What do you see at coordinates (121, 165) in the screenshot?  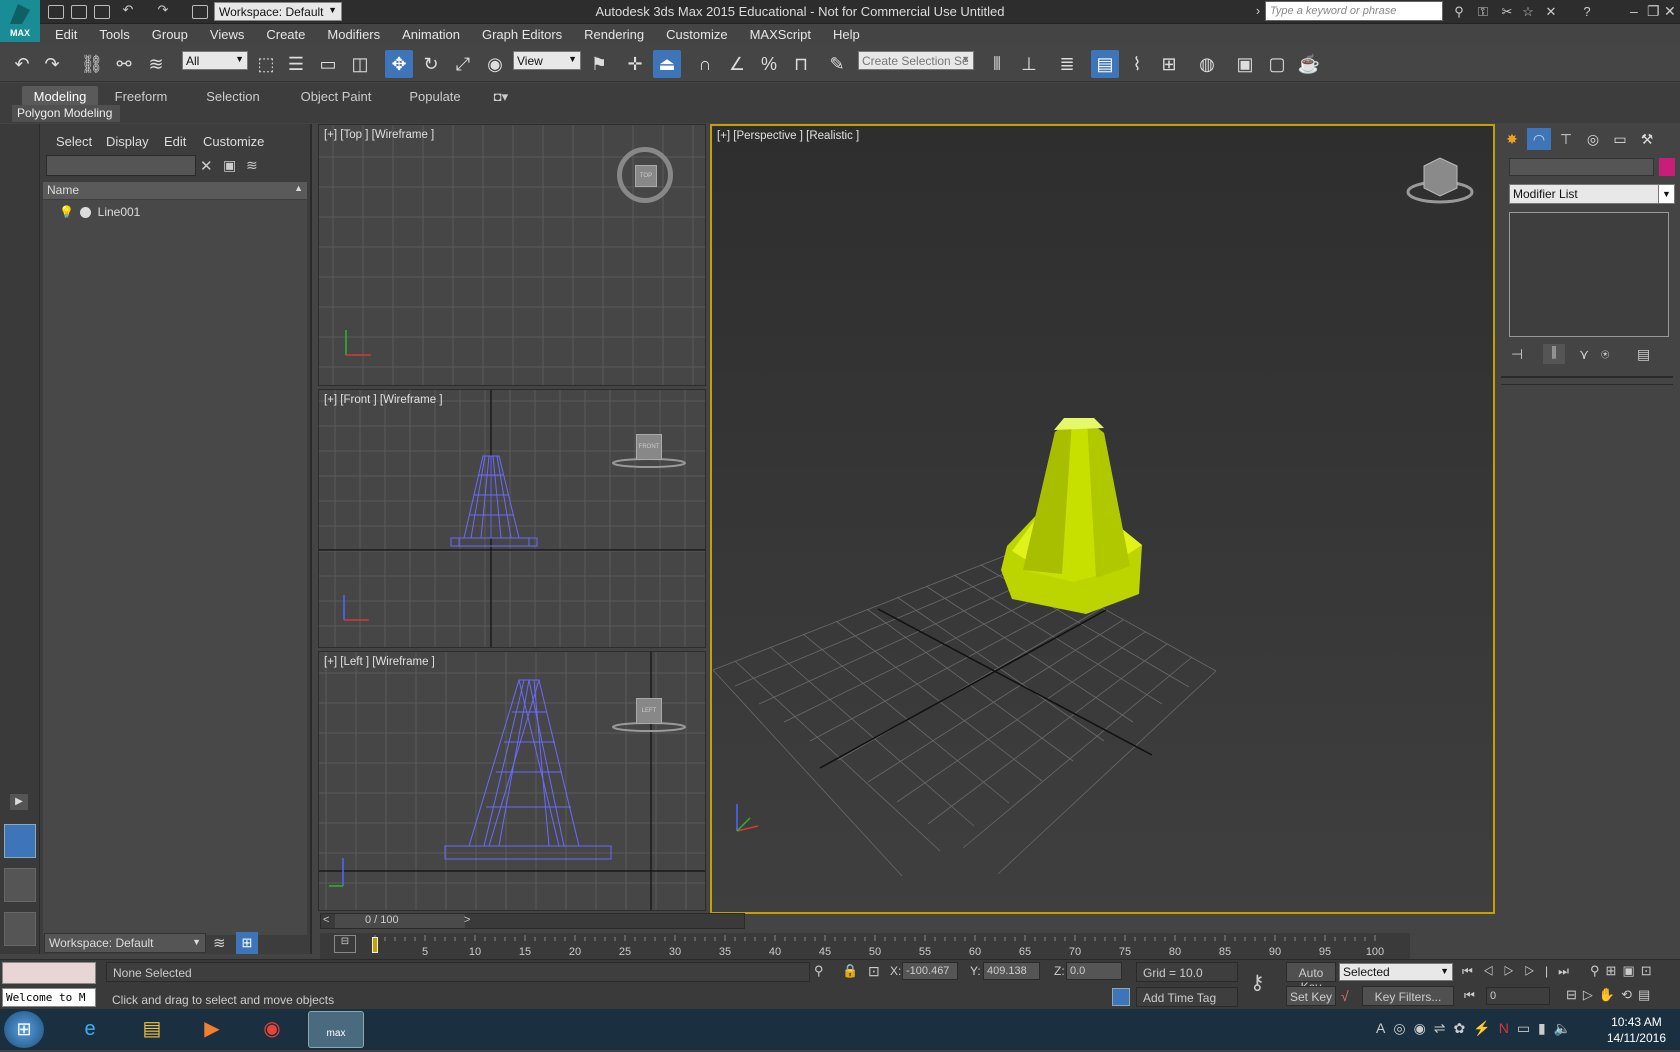 I see `scene-search-input` at bounding box center [121, 165].